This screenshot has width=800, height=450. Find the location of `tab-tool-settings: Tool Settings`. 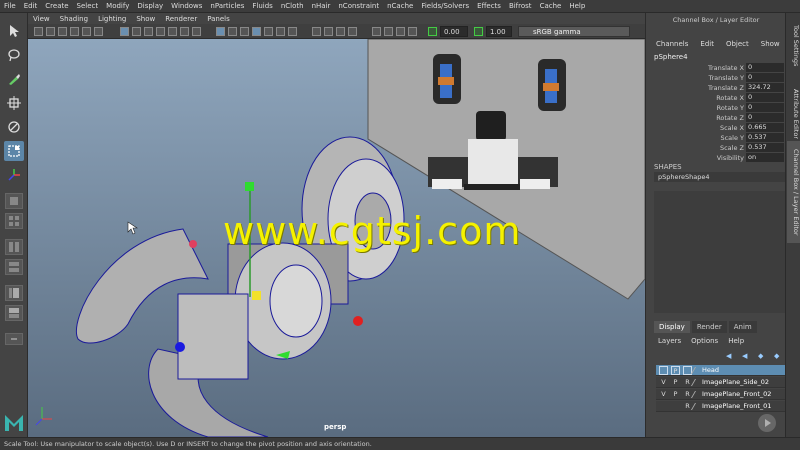

tab-tool-settings: Tool Settings is located at coordinates (793, 46).